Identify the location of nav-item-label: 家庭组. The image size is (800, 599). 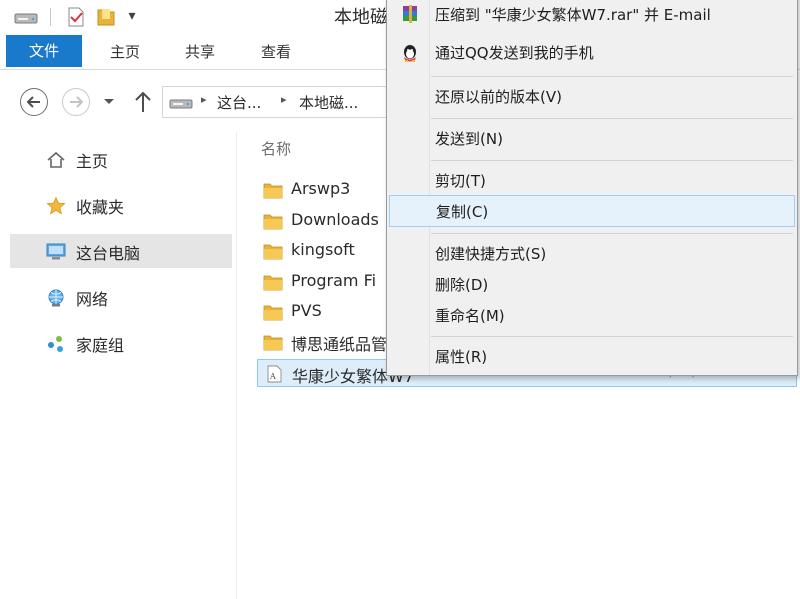
(100, 345).